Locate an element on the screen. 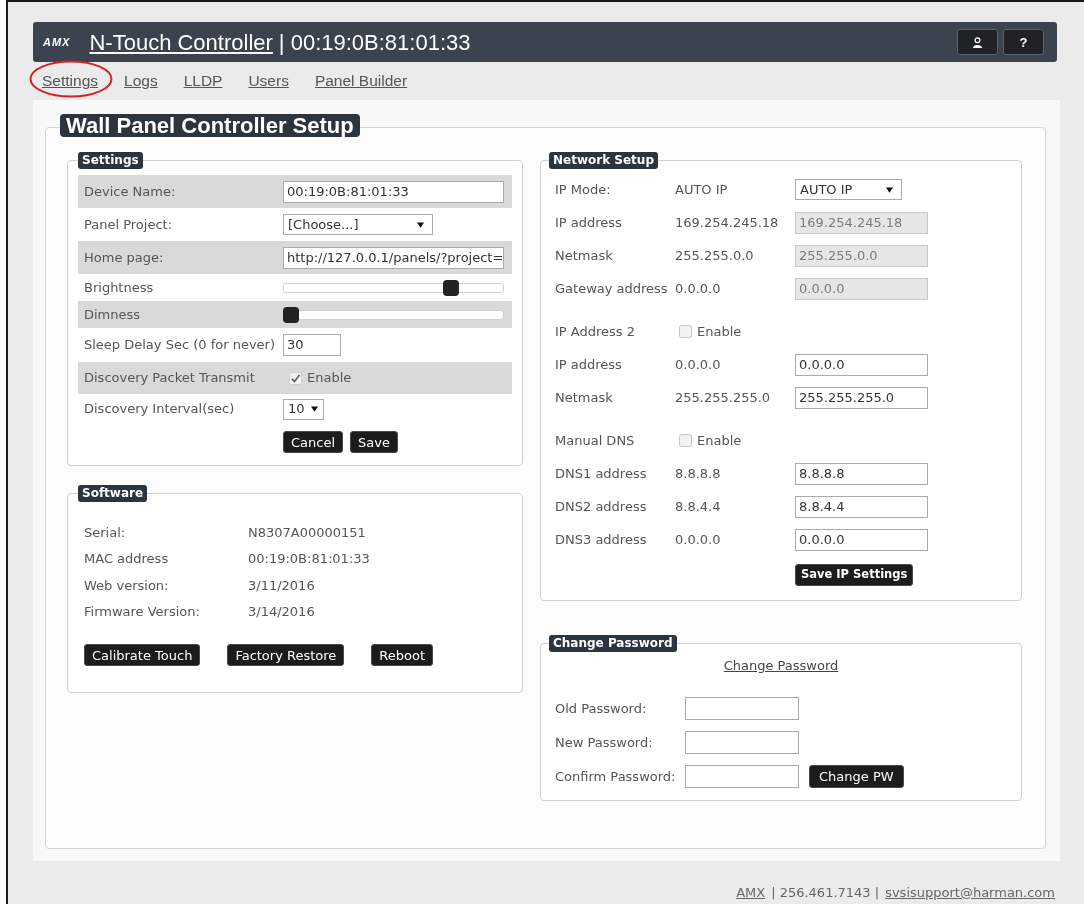 This screenshot has width=1084, height=904. footer-text: | 256.461.7143 | is located at coordinates (825, 893).